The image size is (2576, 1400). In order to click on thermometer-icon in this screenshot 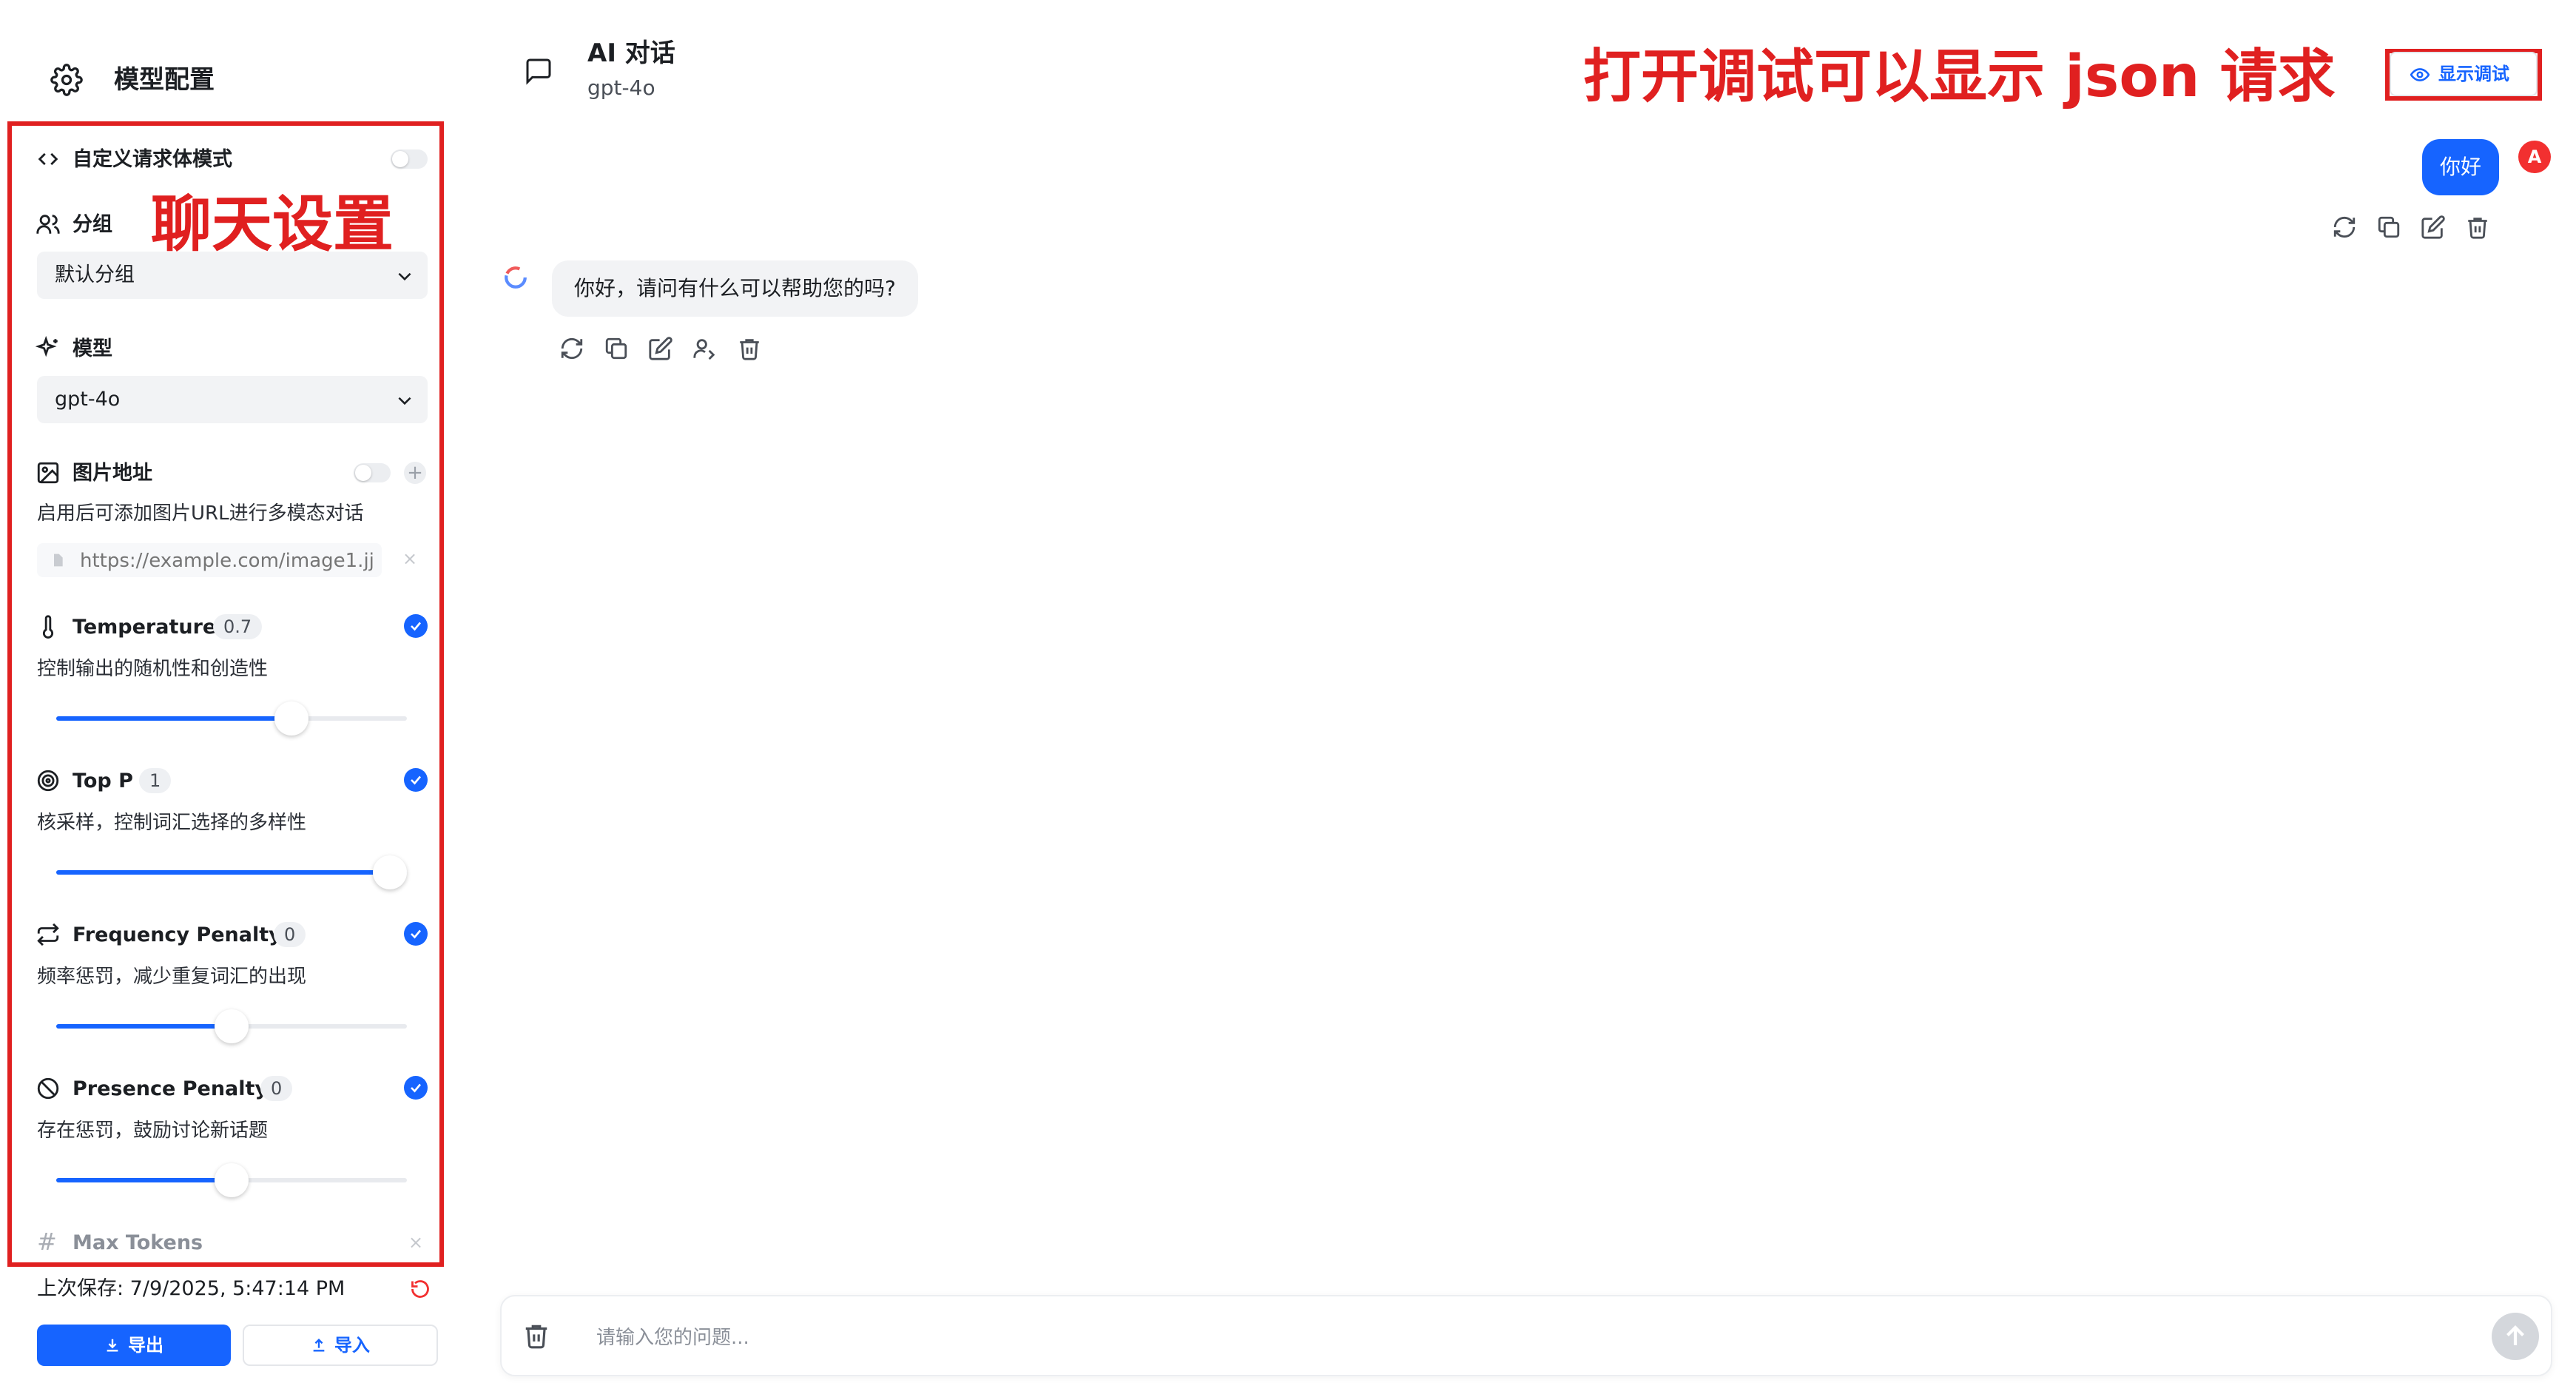, I will do `click(48, 627)`.